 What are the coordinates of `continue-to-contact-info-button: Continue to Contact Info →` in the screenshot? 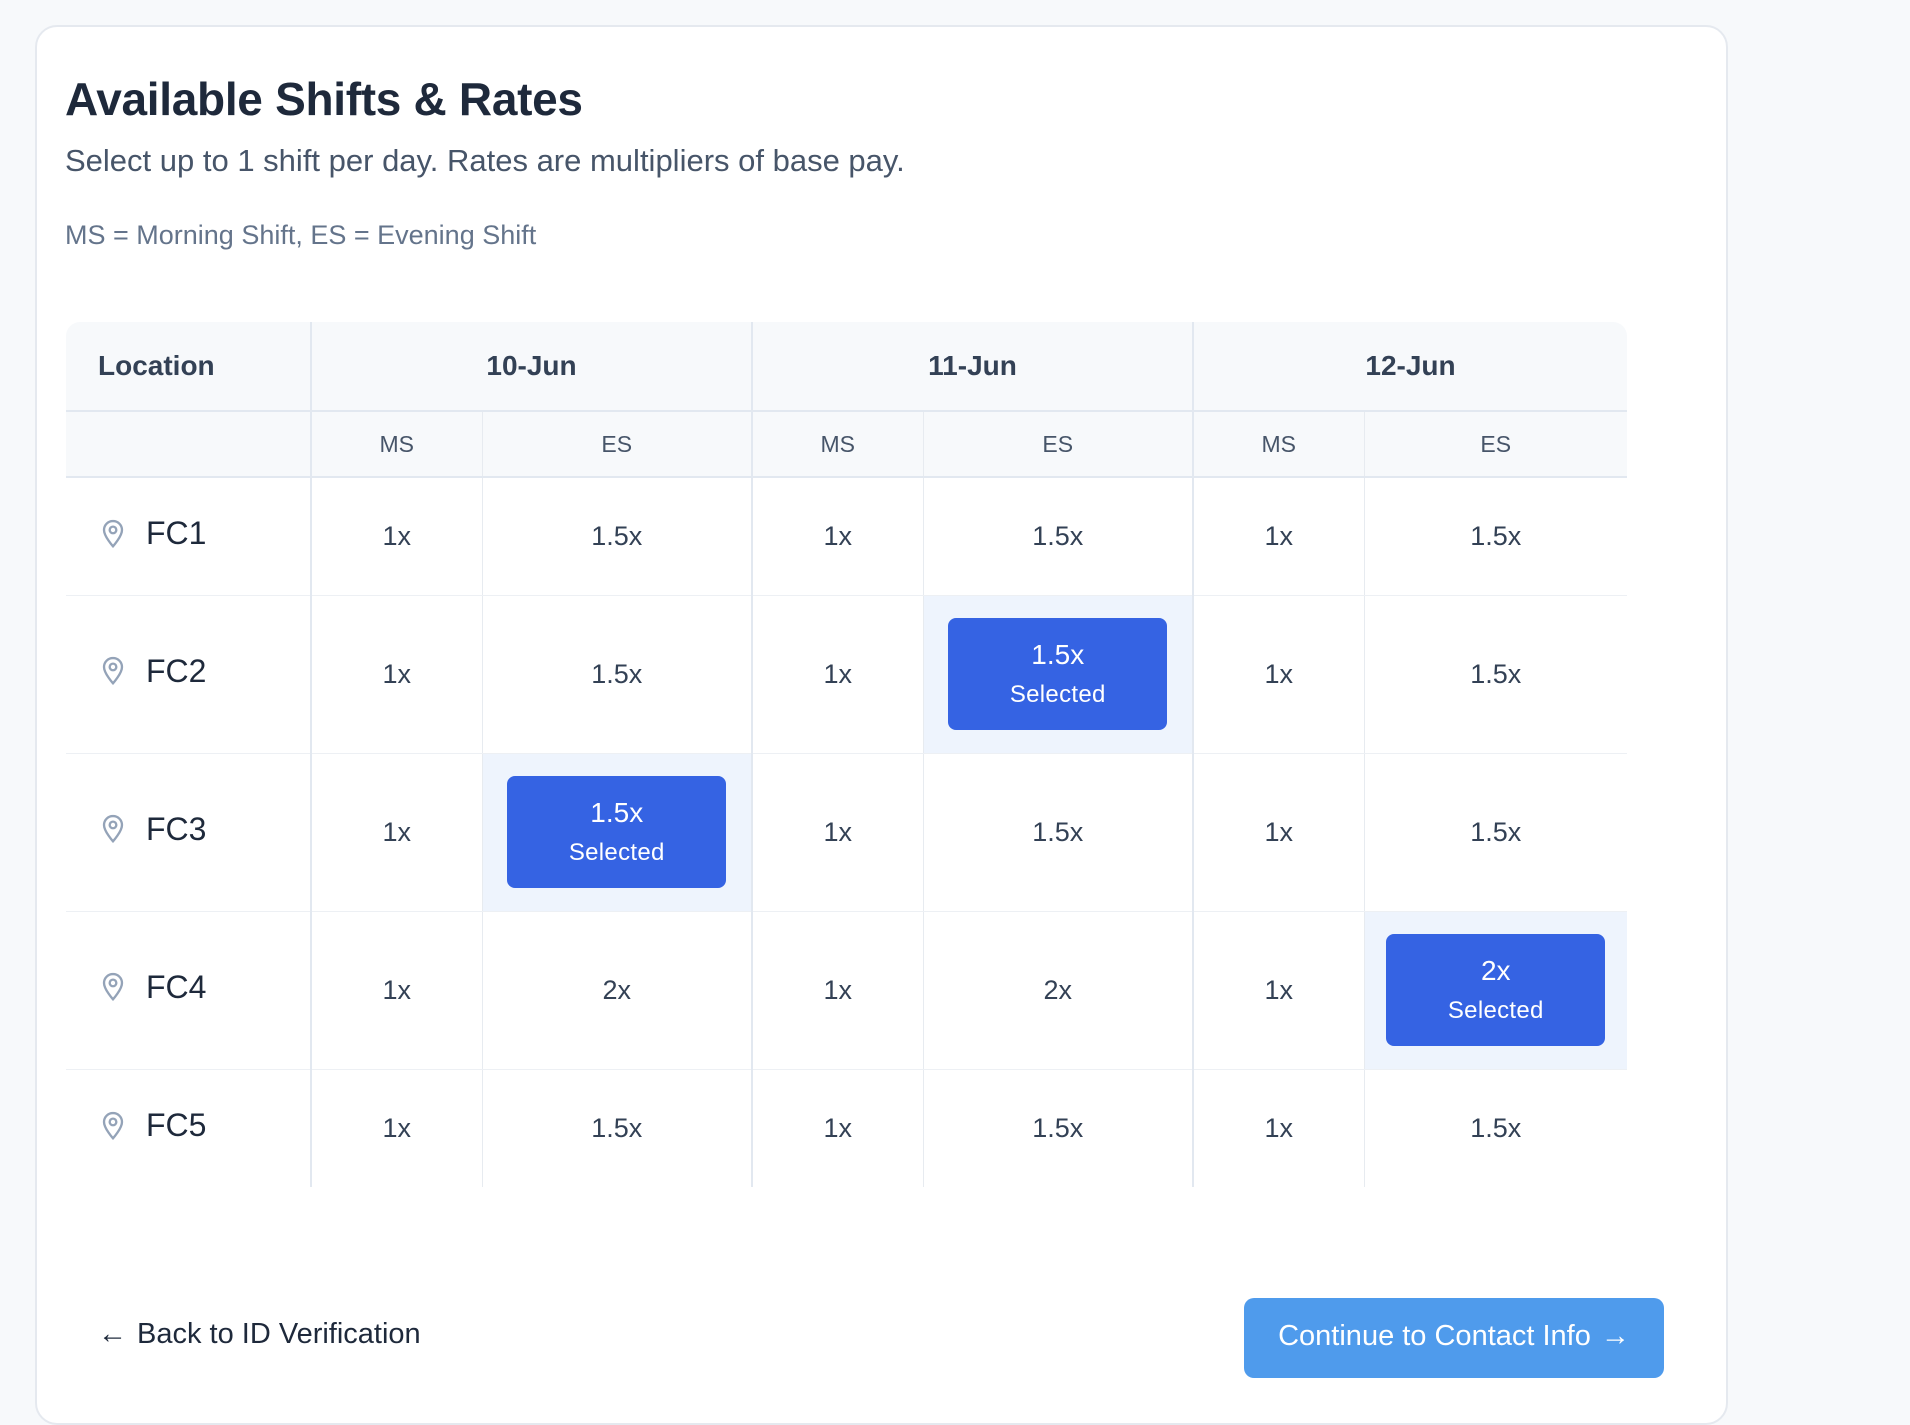 It's located at (1454, 1338).